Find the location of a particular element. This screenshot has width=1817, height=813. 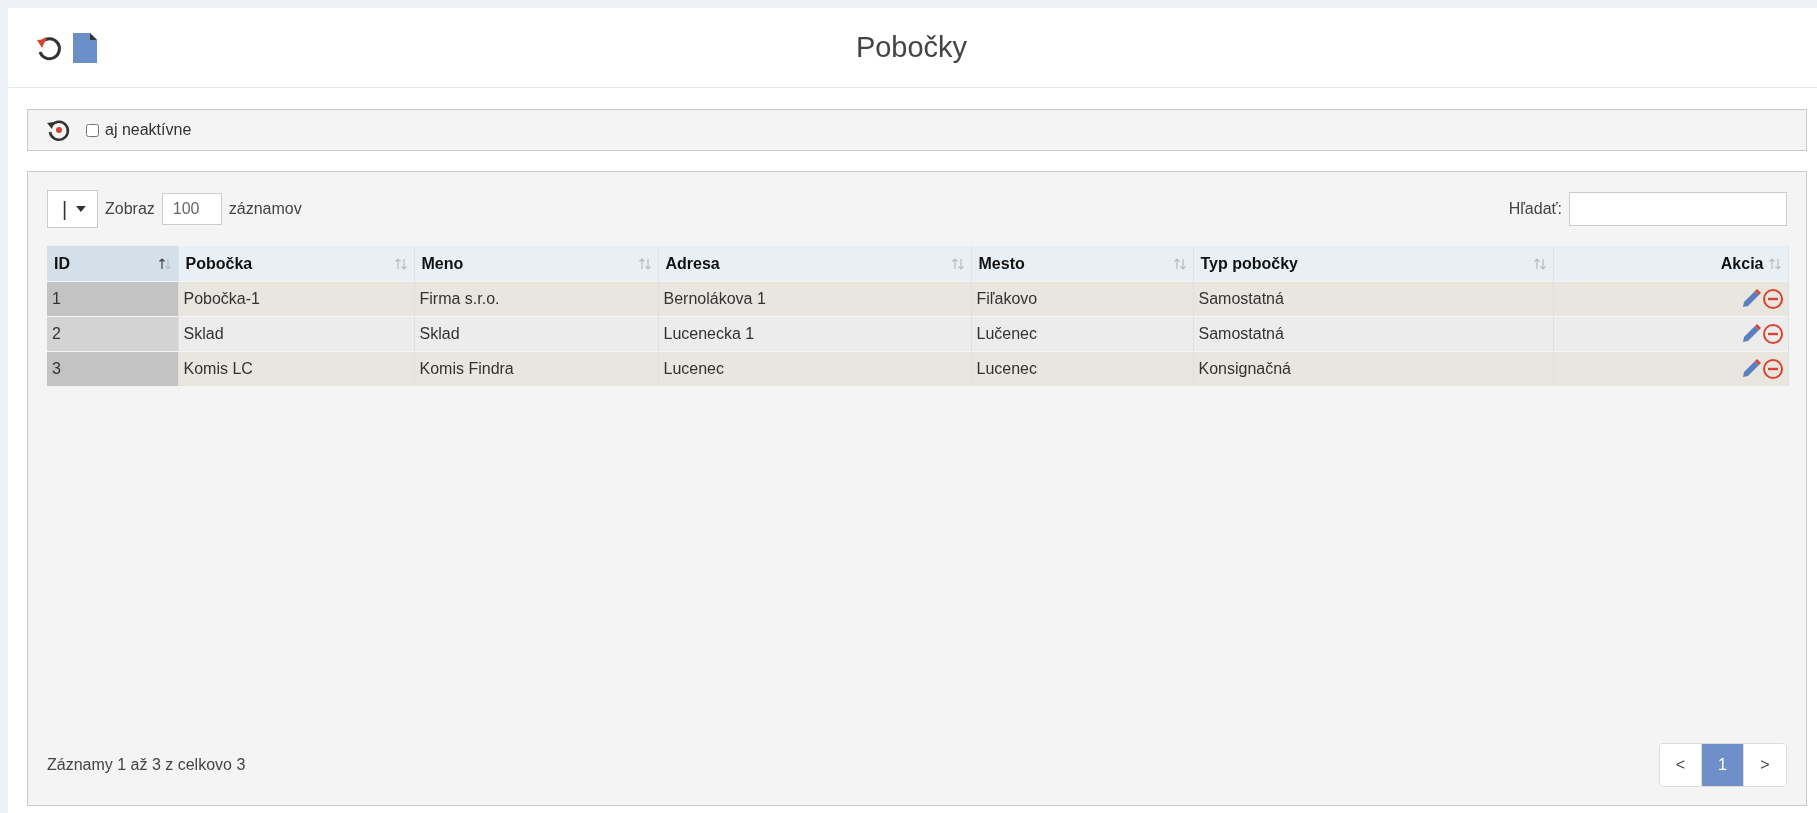

column-select: | is located at coordinates (72, 209).